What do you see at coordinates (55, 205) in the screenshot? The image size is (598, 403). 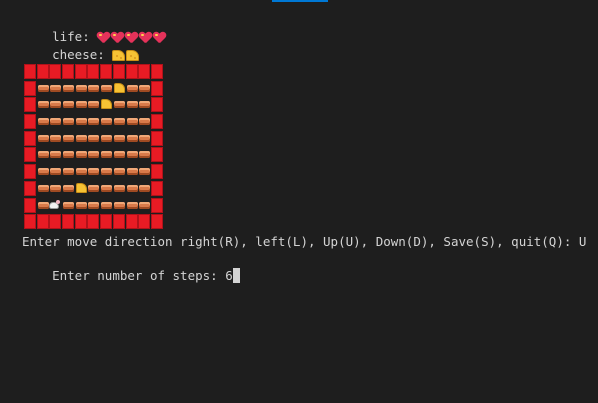 I see `mouse-icon` at bounding box center [55, 205].